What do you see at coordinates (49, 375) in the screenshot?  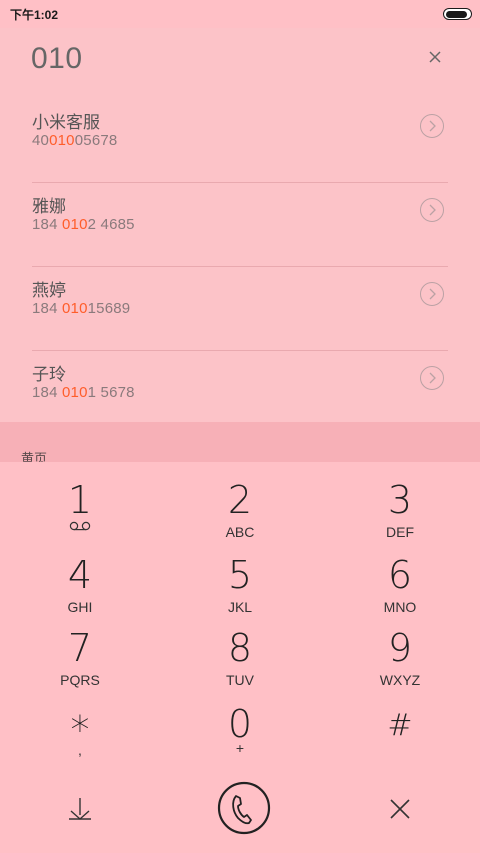 I see `contact-name: 子玲` at bounding box center [49, 375].